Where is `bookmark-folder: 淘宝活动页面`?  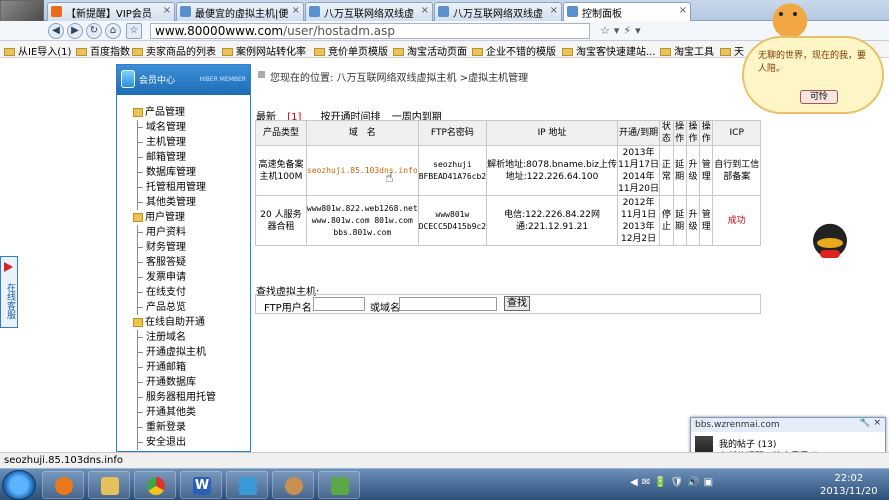
bookmark-folder: 淘宝活动页面 is located at coordinates (430, 50).